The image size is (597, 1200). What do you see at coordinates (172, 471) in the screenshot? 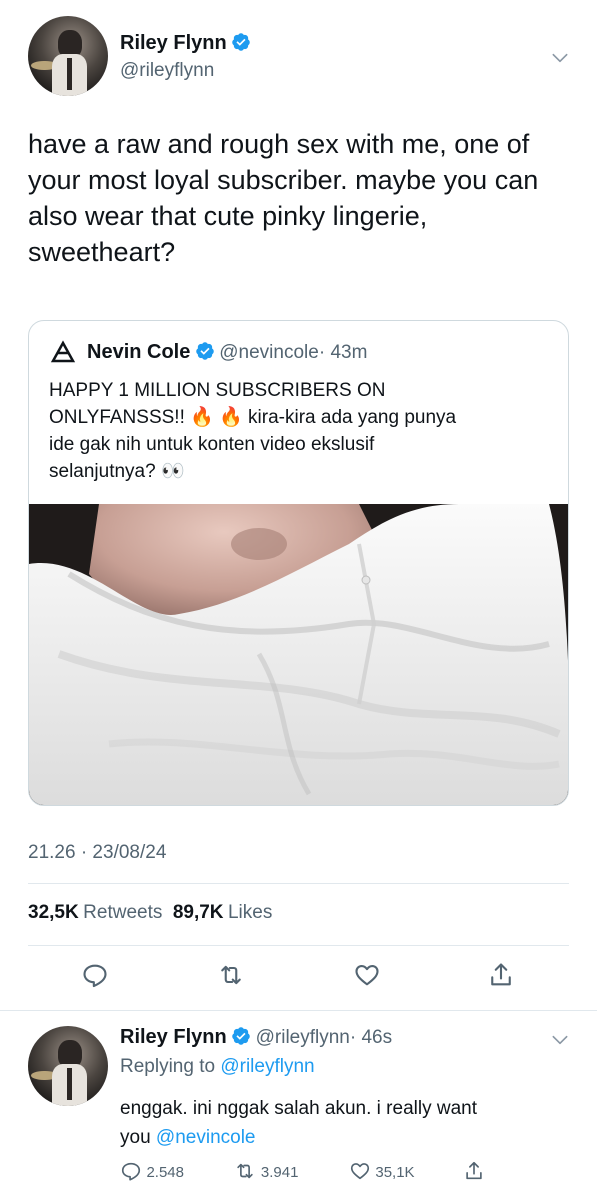
I see `eyes-emoji-icon: 👀` at bounding box center [172, 471].